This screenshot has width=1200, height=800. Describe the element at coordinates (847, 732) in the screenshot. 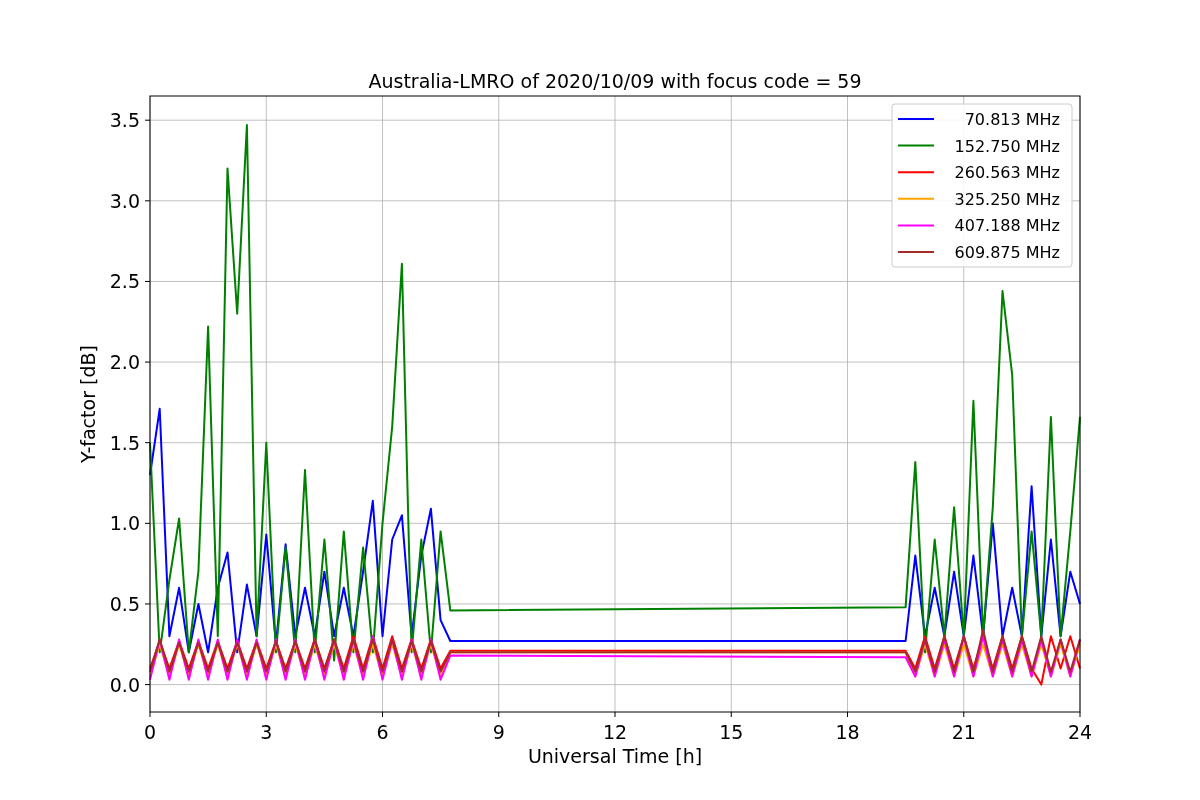

I see `x-tick-label: 18` at that location.